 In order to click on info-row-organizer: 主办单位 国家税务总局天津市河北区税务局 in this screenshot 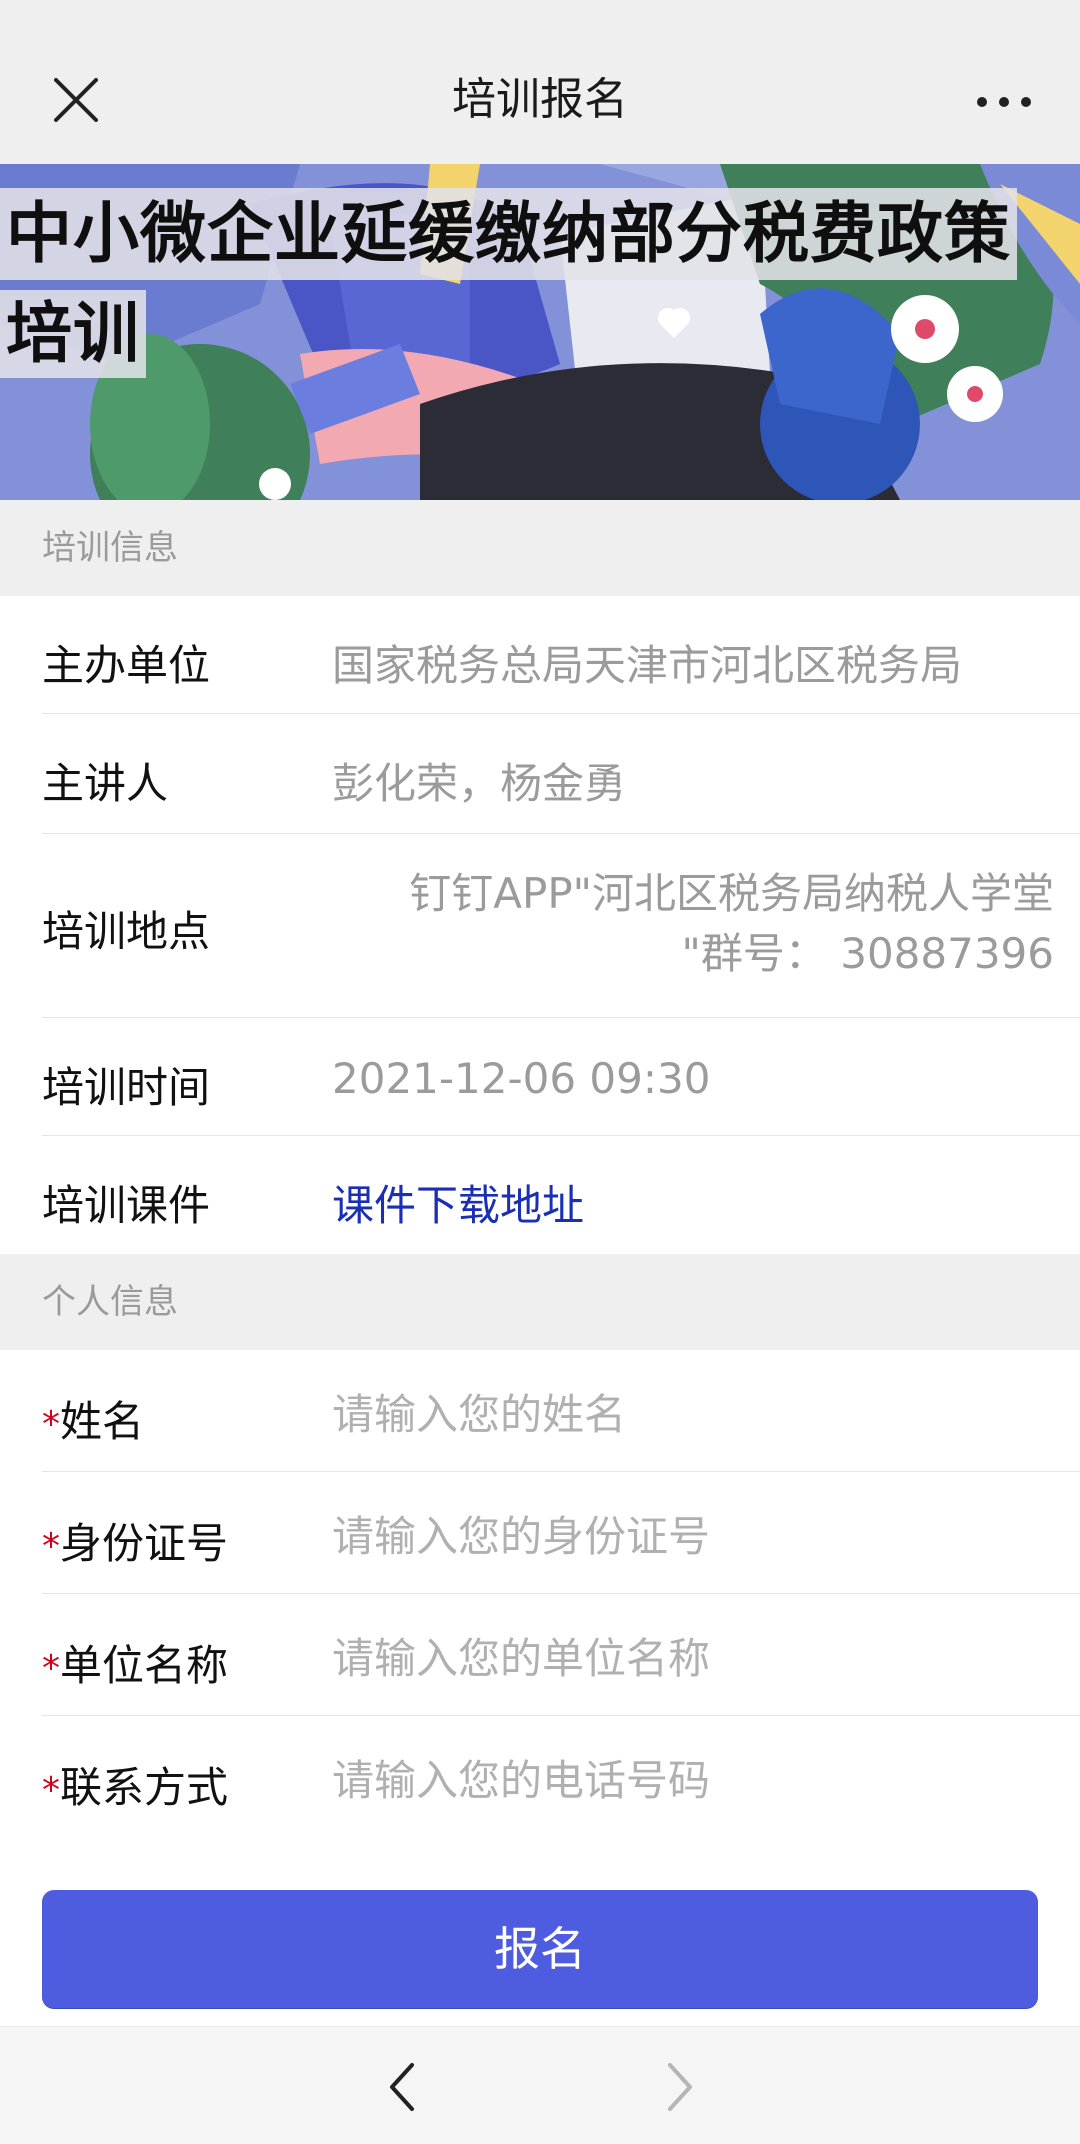, I will do `click(561, 655)`.